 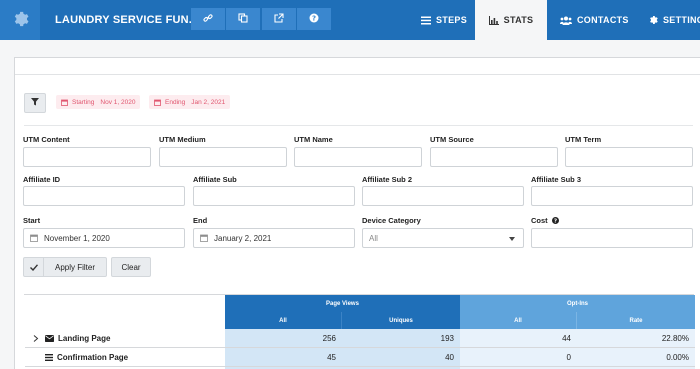 I want to click on tab-settings-label: SETTINGS, so click(x=681, y=20).